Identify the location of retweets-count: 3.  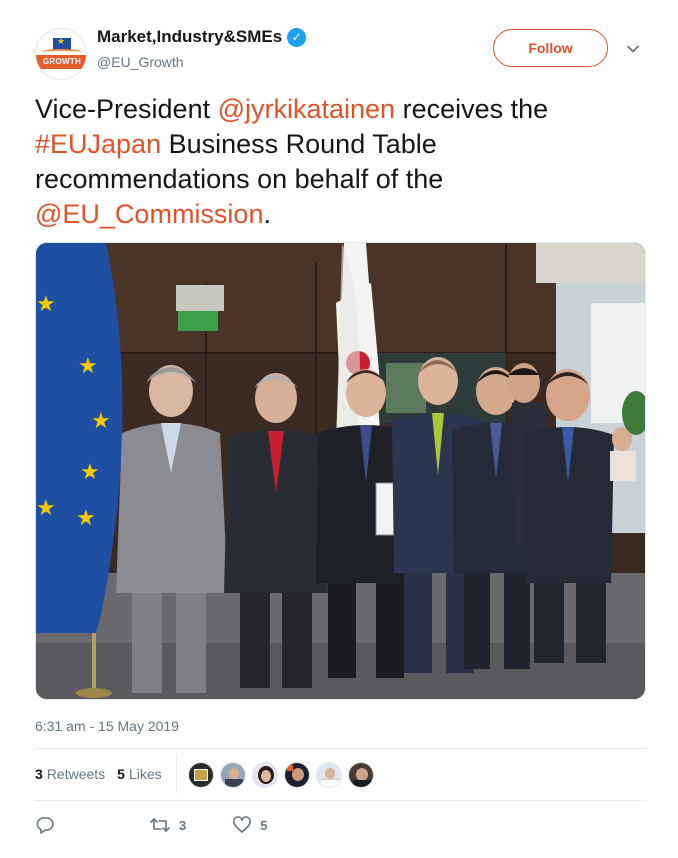
(39, 774).